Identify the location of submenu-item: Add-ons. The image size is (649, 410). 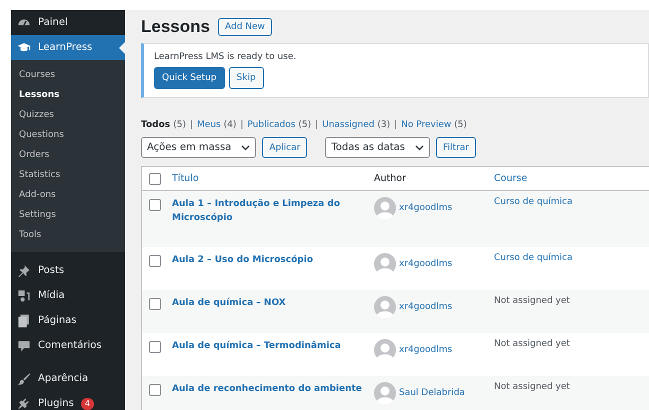
(68, 195).